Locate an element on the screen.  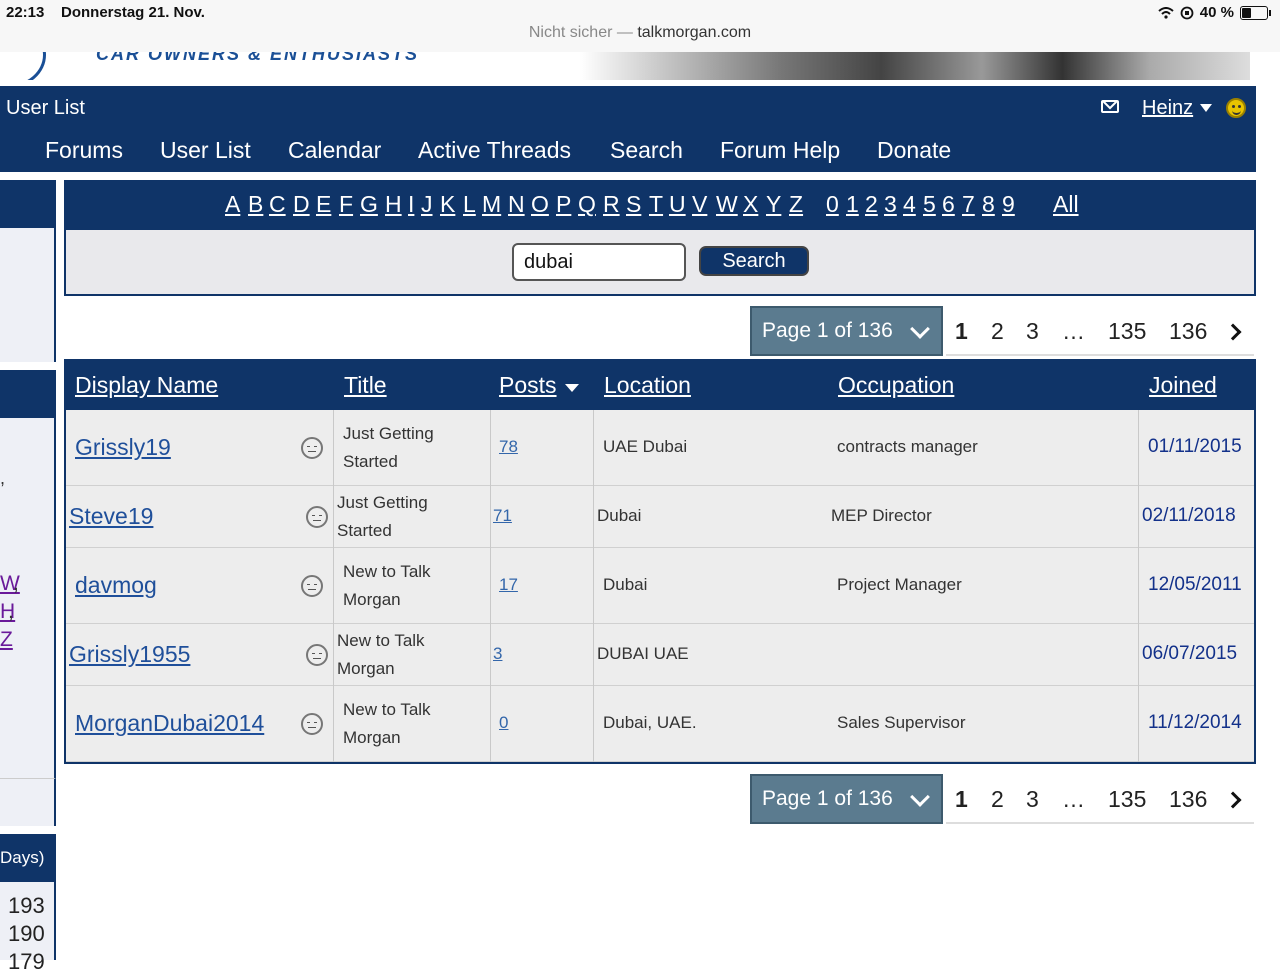
digit-link-3: 3 is located at coordinates (890, 204).